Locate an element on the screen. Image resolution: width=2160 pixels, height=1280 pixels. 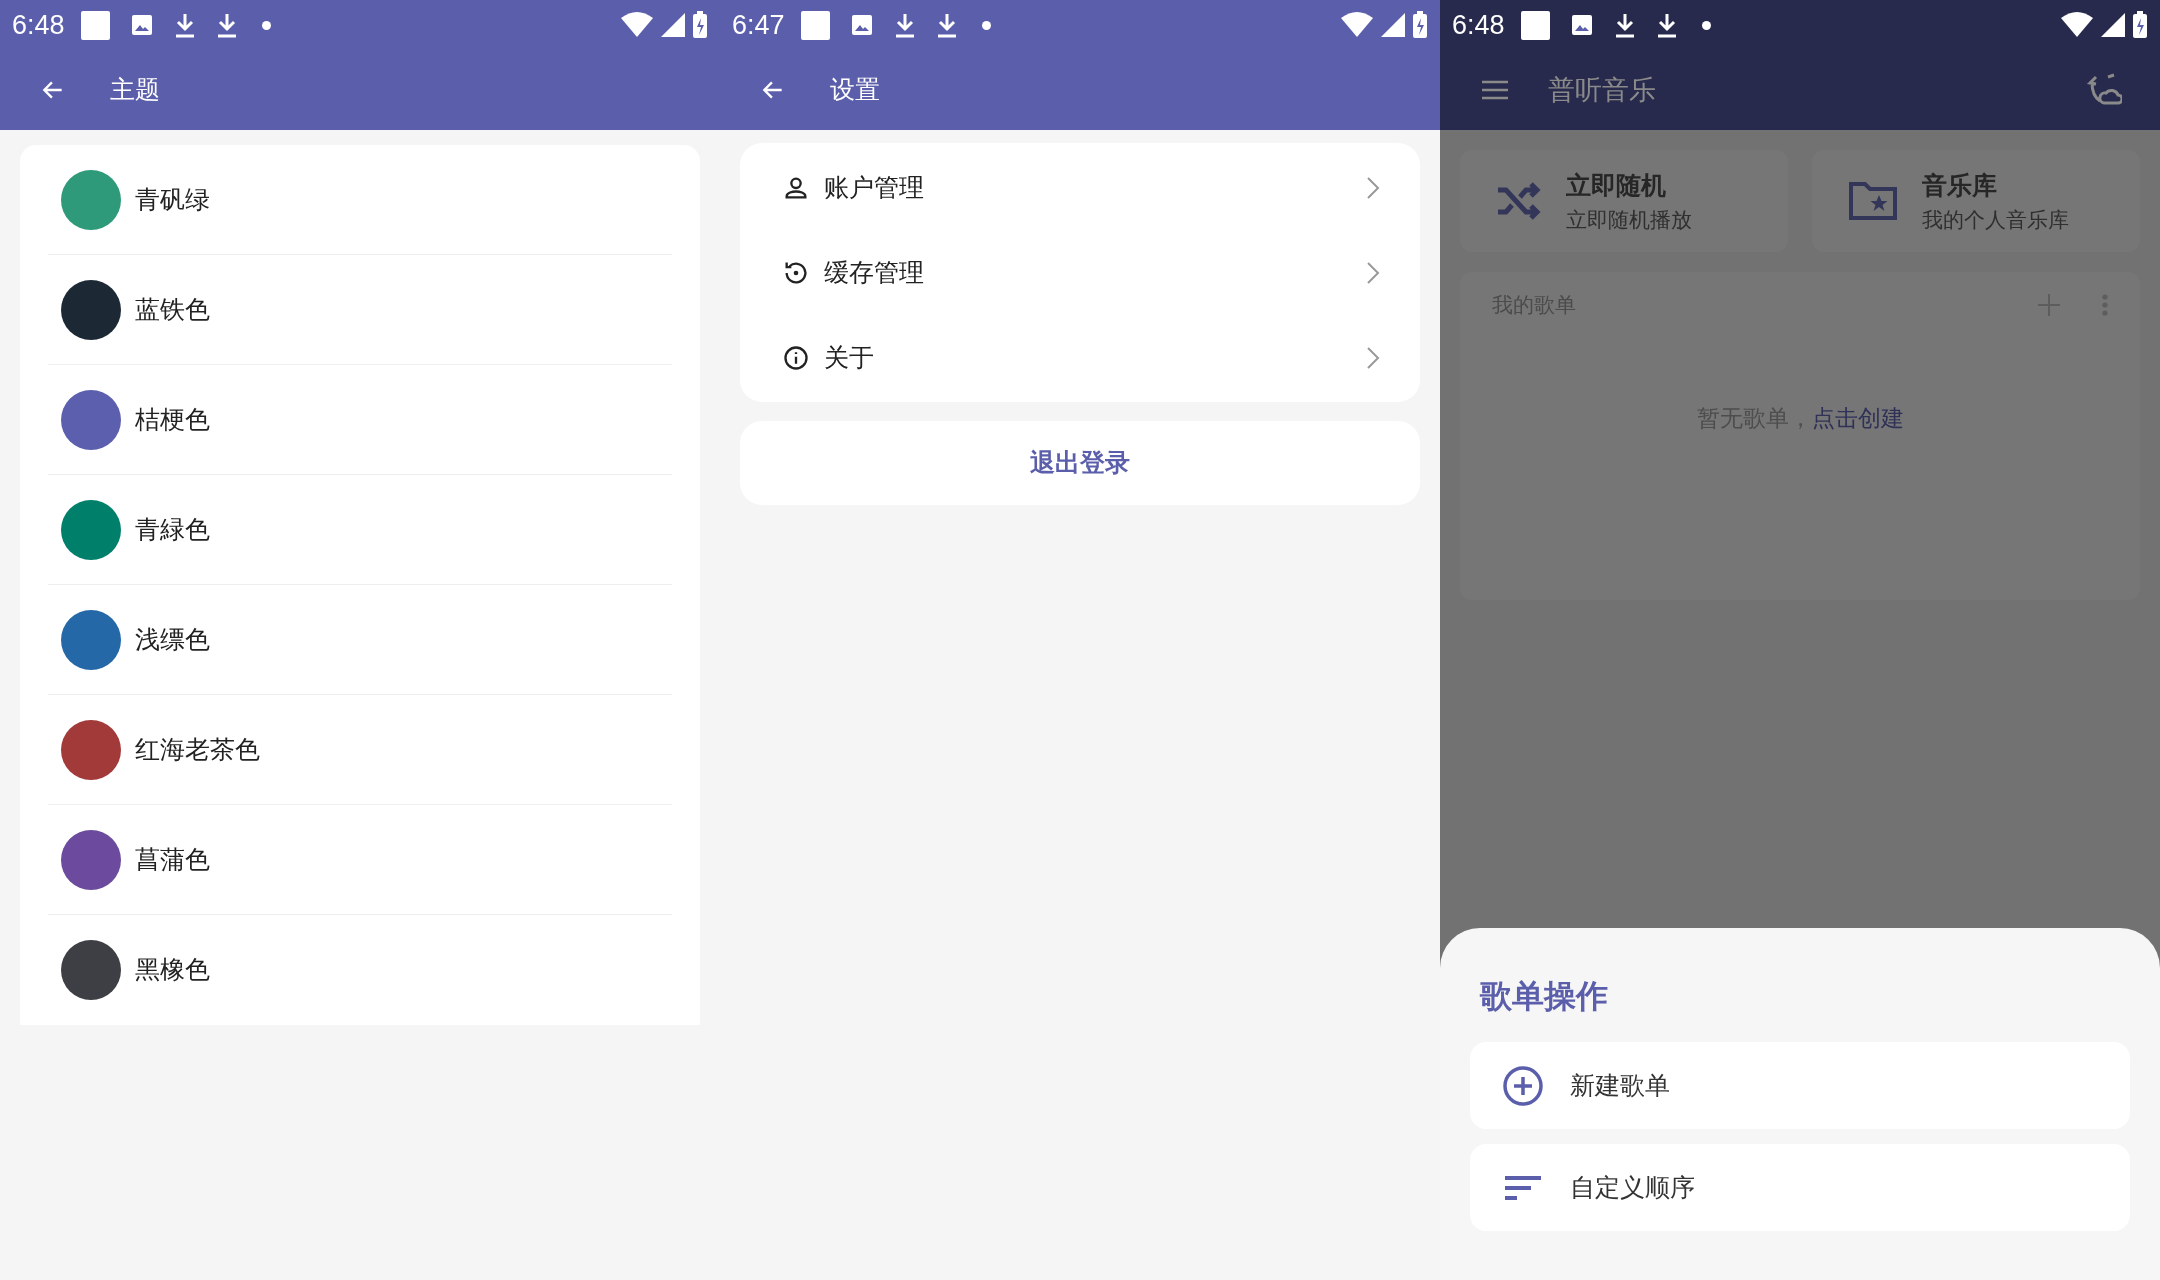
theme-name: 蓝铁色 is located at coordinates (172, 309).